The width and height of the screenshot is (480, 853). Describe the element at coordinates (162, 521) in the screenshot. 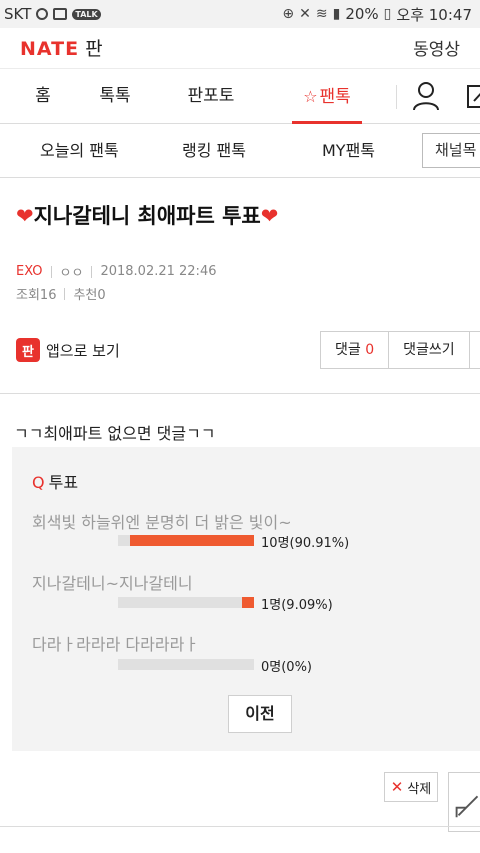

I see `poll-option-text: 회색빛 하늘위엔 분명히 더 밝은 빛이~` at that location.